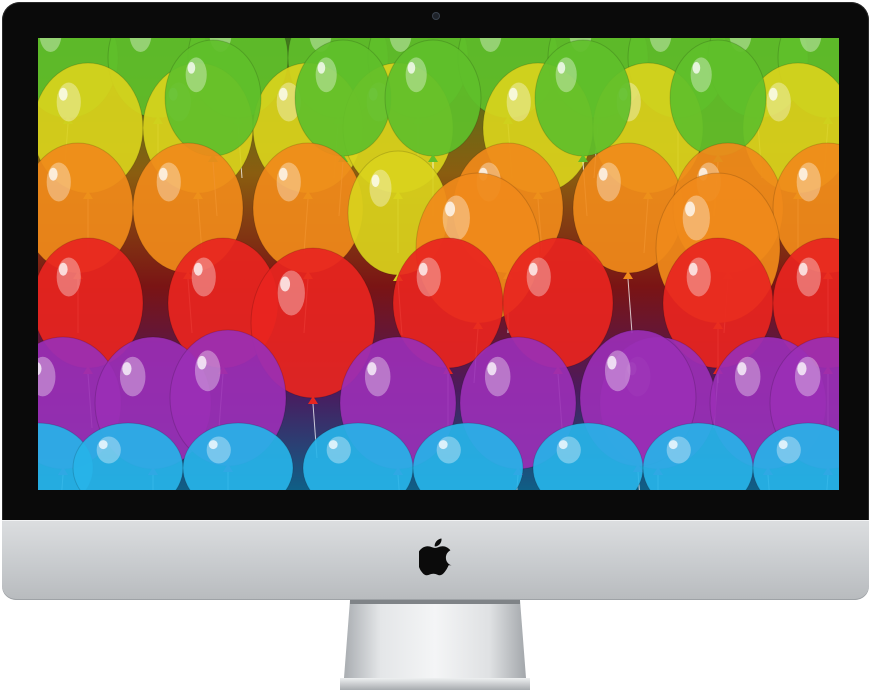 The height and width of the screenshot is (700, 891). Describe the element at coordinates (436, 16) in the screenshot. I see `webcam-icon` at that location.